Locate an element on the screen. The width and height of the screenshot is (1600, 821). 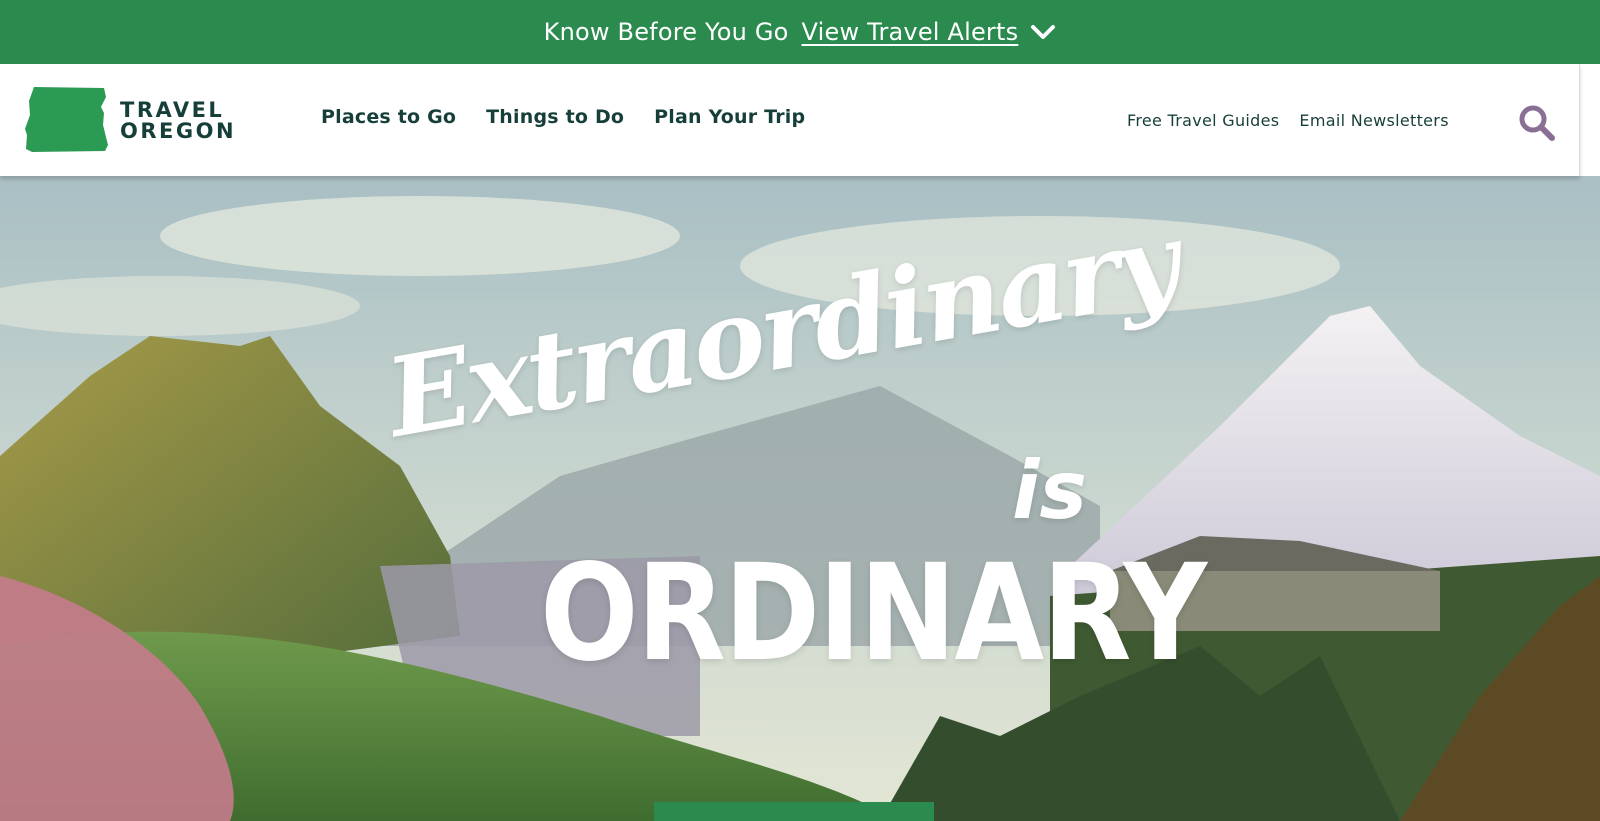
free-travel-guides-link: Free Travel Guides is located at coordinates (1203, 120).